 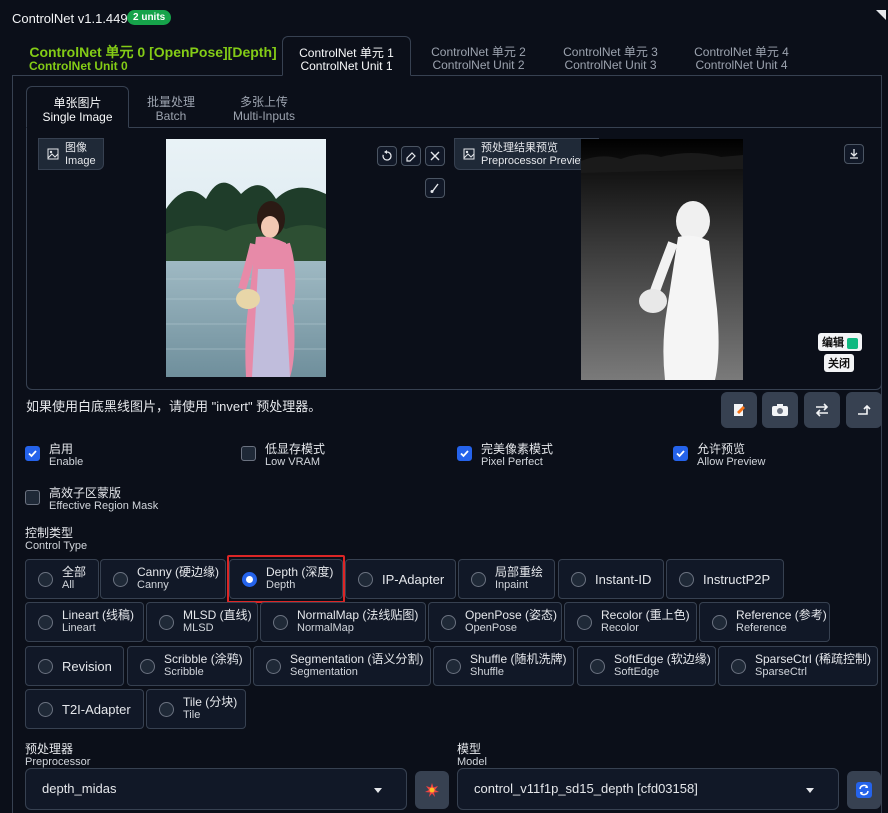 I want to click on close-tag: 关闭, so click(x=839, y=363).